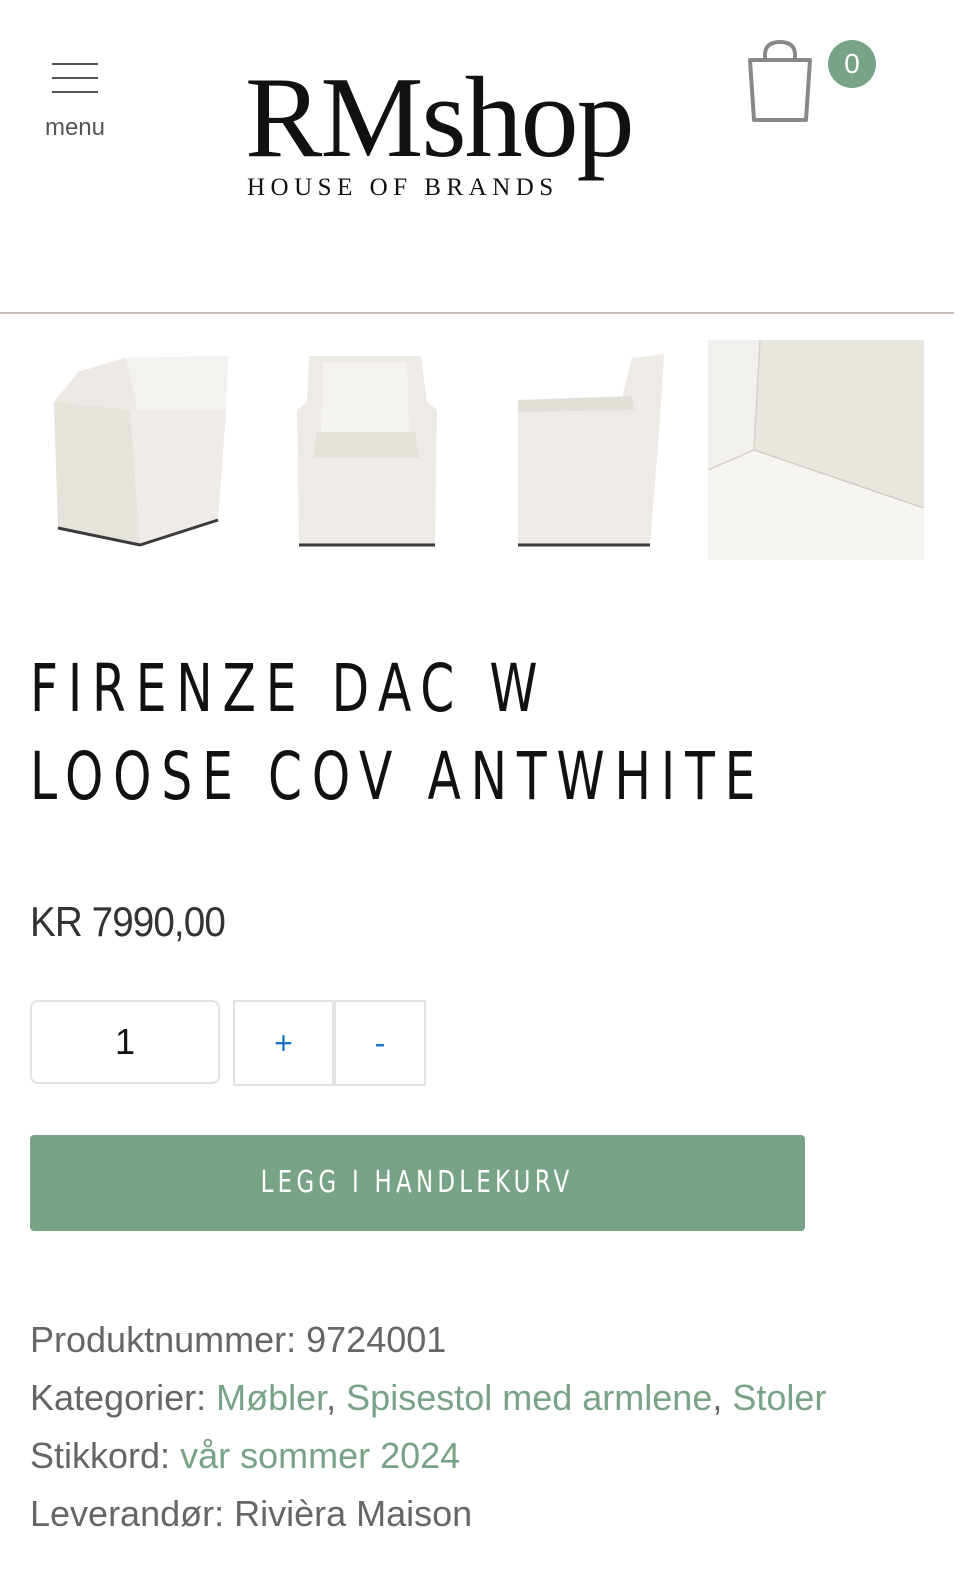 The height and width of the screenshot is (1580, 960). Describe the element at coordinates (75, 127) in the screenshot. I see `menu-label: menu` at that location.